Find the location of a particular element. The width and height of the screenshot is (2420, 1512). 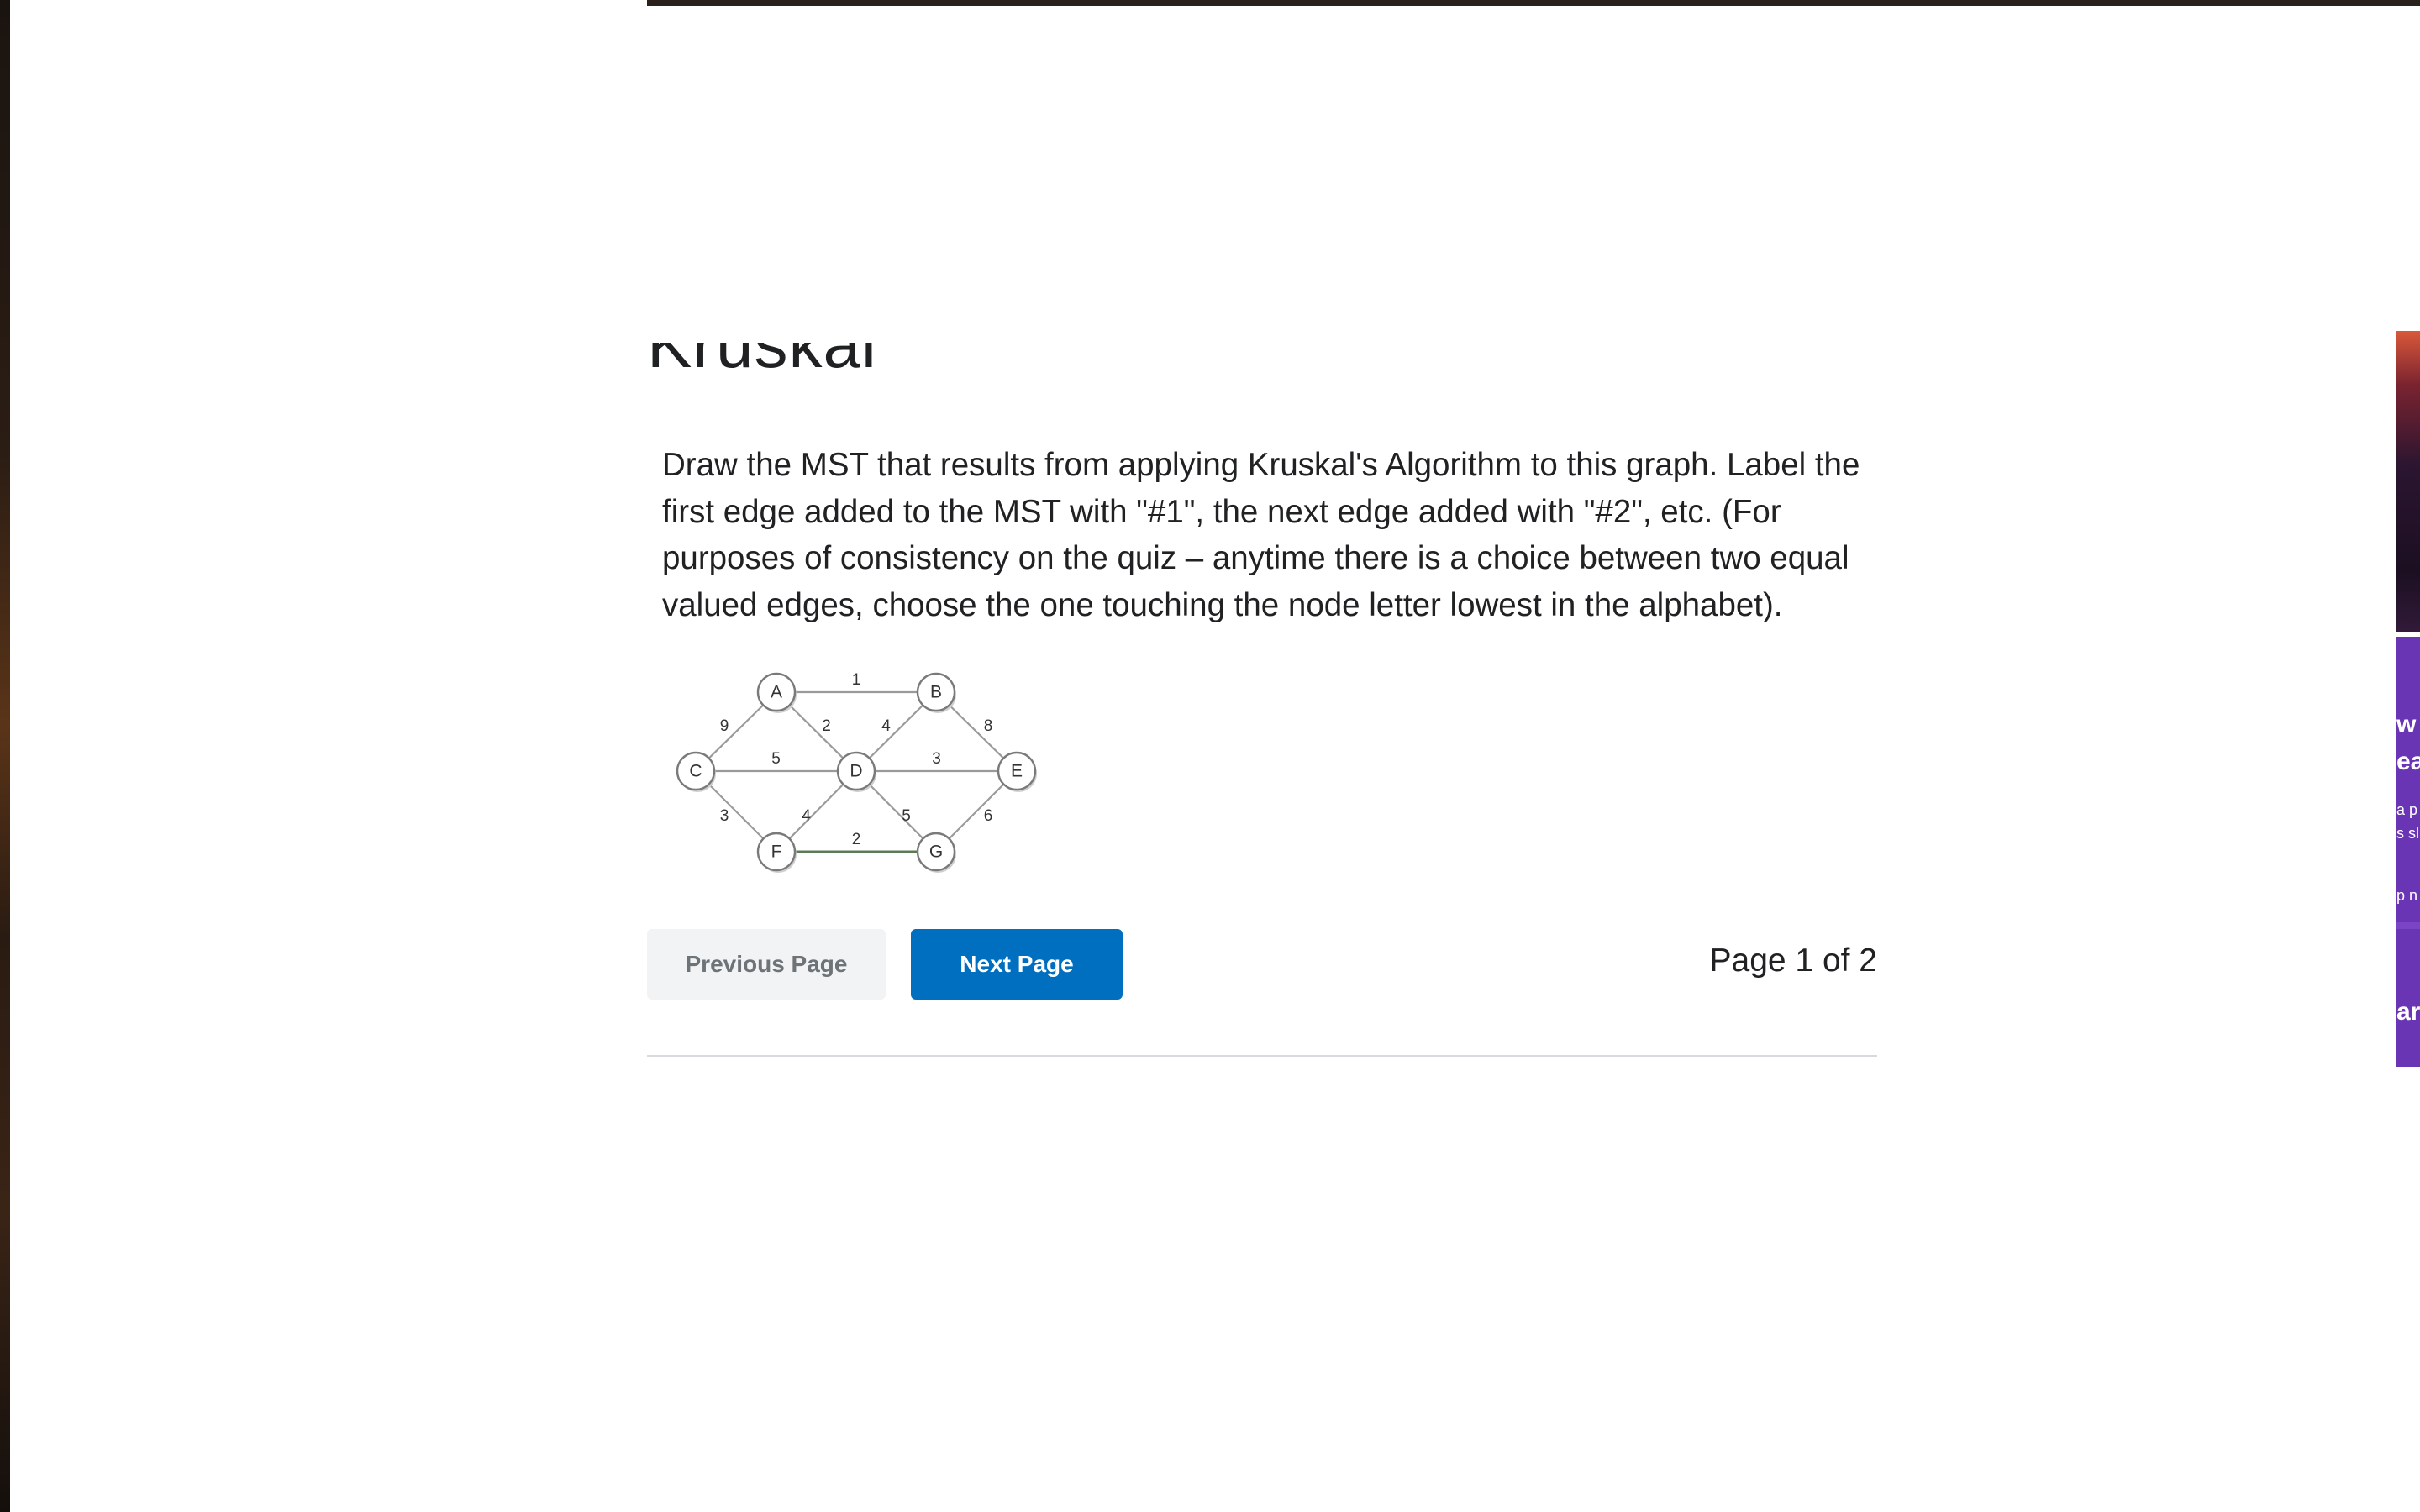

question-title: Kruskal is located at coordinates (762, 362).